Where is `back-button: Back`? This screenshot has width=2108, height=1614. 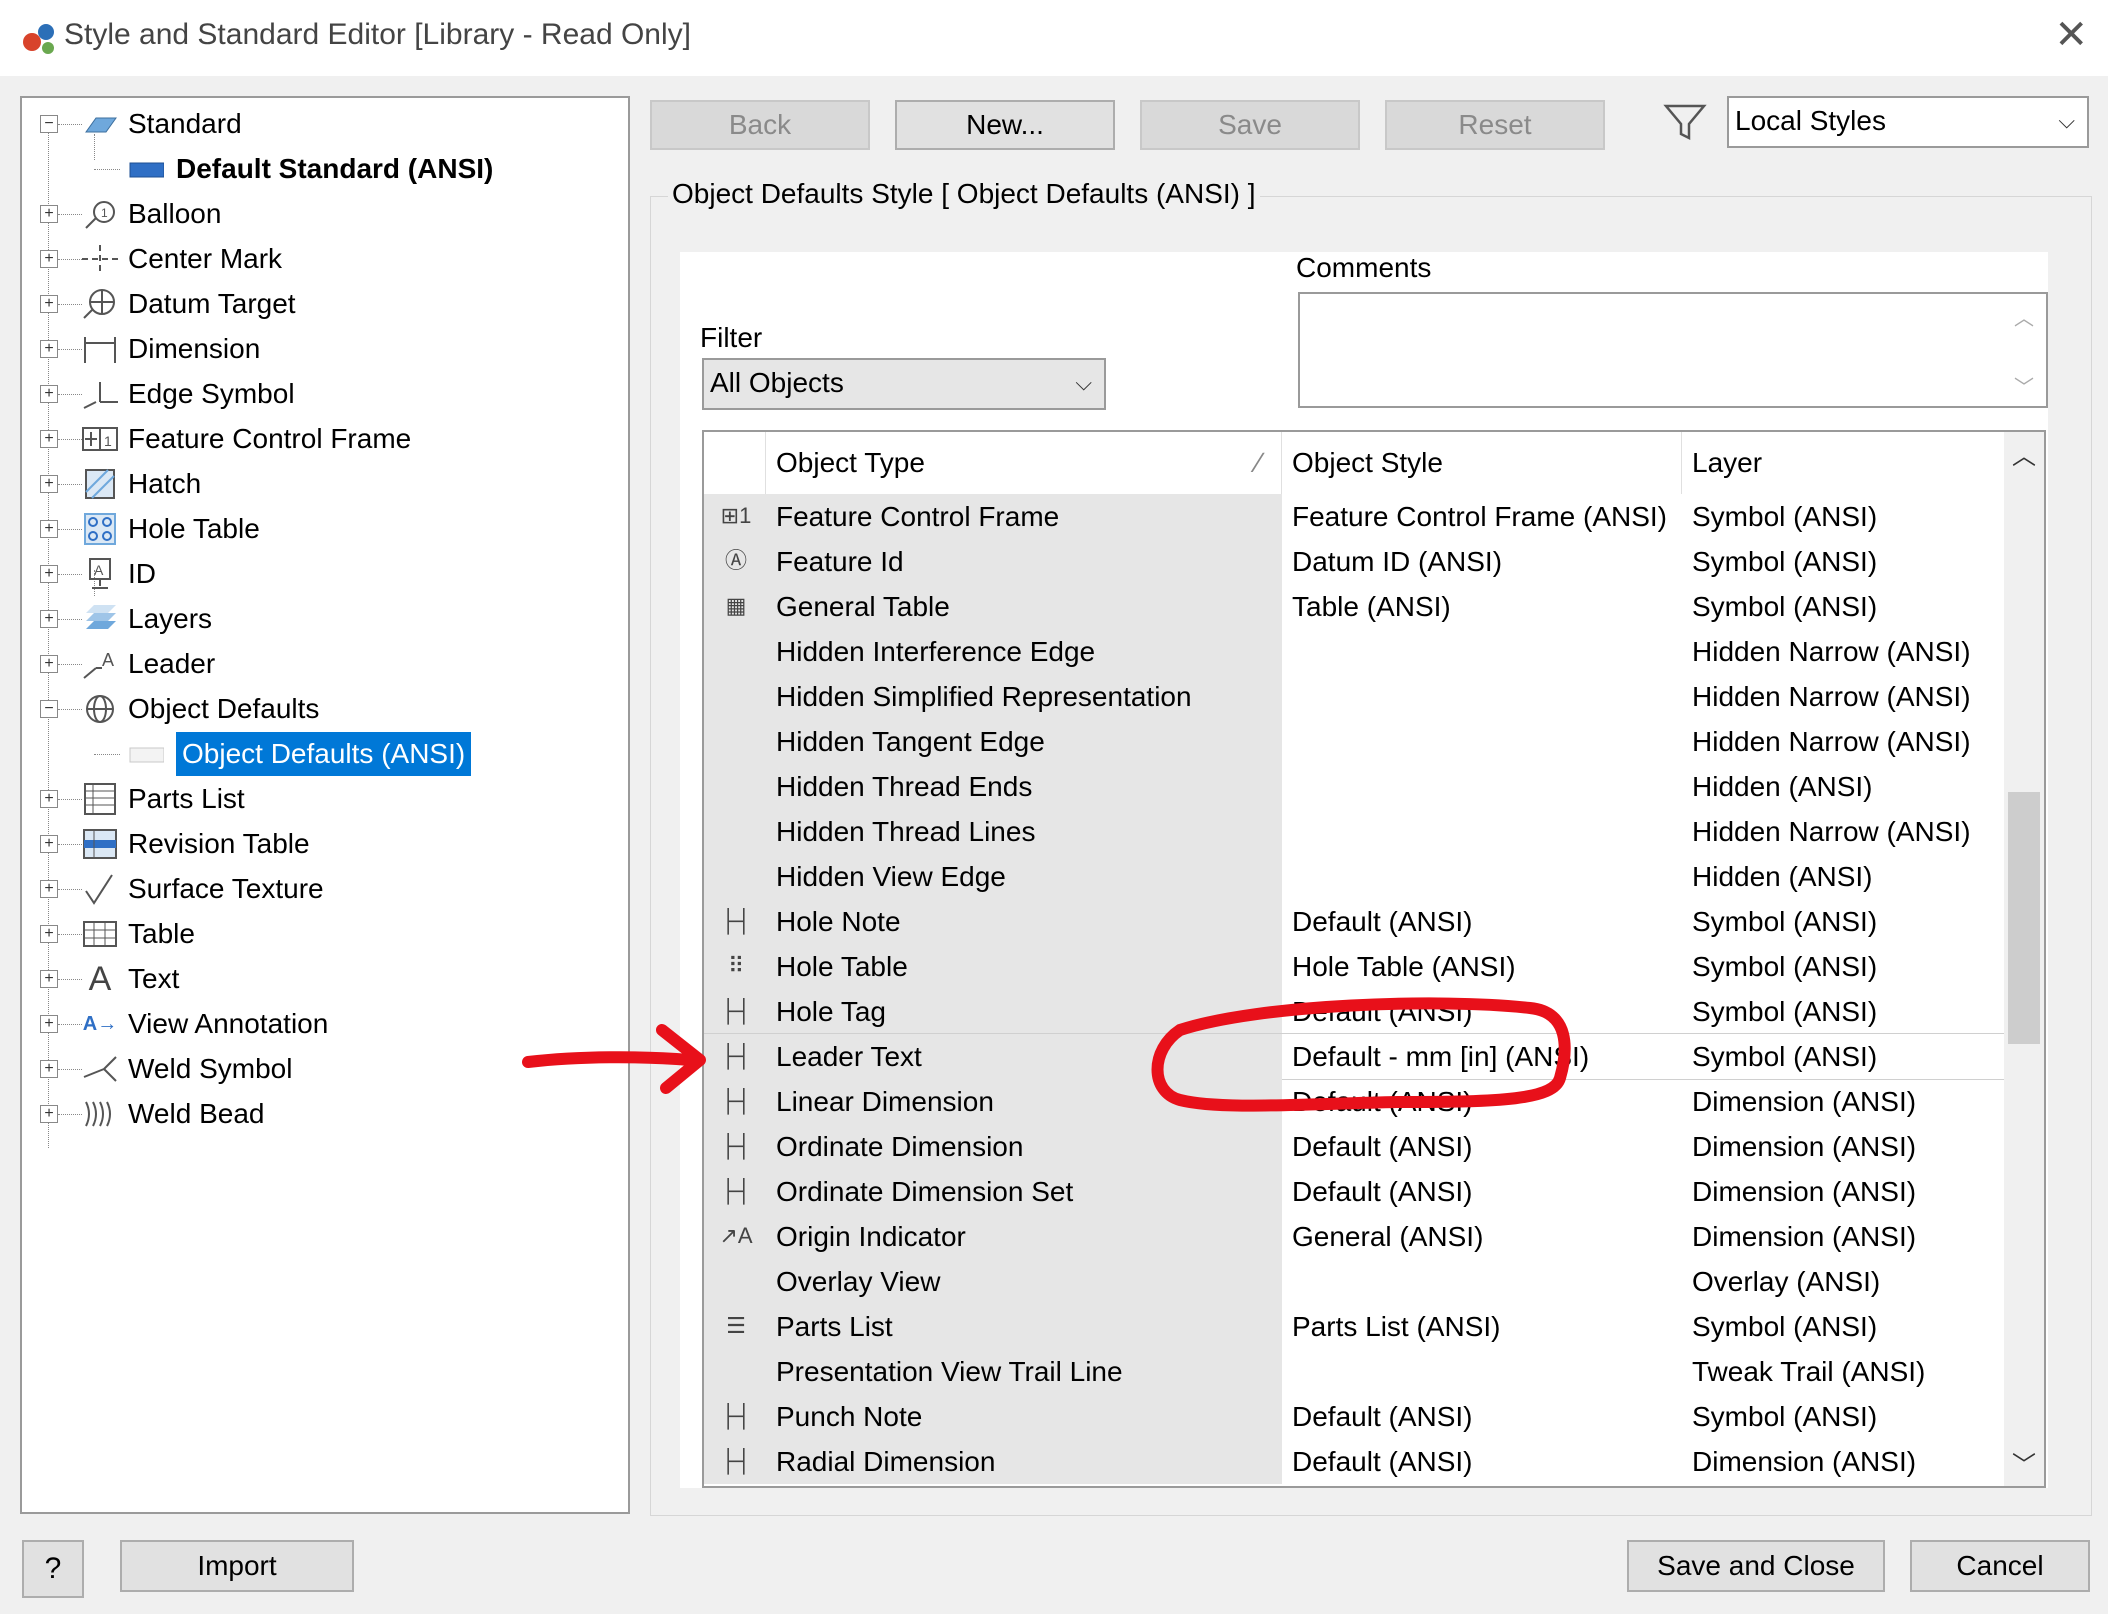 back-button: Back is located at coordinates (760, 125).